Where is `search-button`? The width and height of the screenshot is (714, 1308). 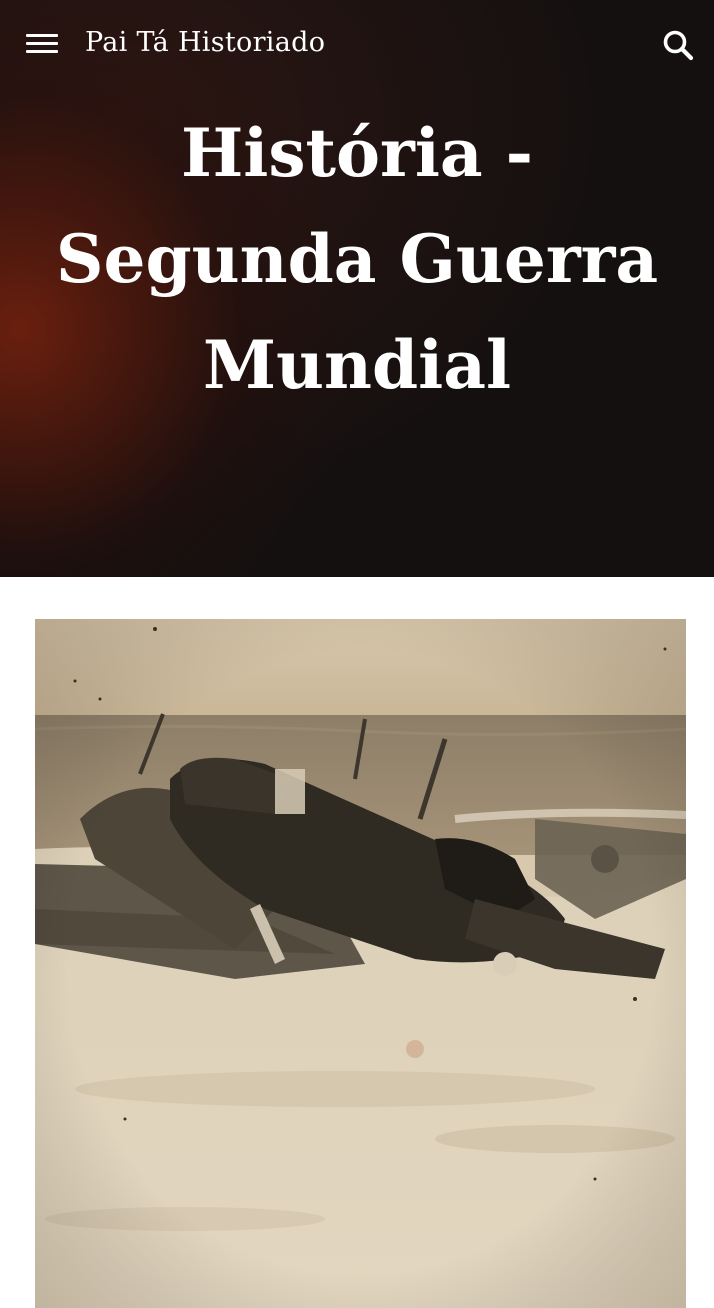 search-button is located at coordinates (678, 46).